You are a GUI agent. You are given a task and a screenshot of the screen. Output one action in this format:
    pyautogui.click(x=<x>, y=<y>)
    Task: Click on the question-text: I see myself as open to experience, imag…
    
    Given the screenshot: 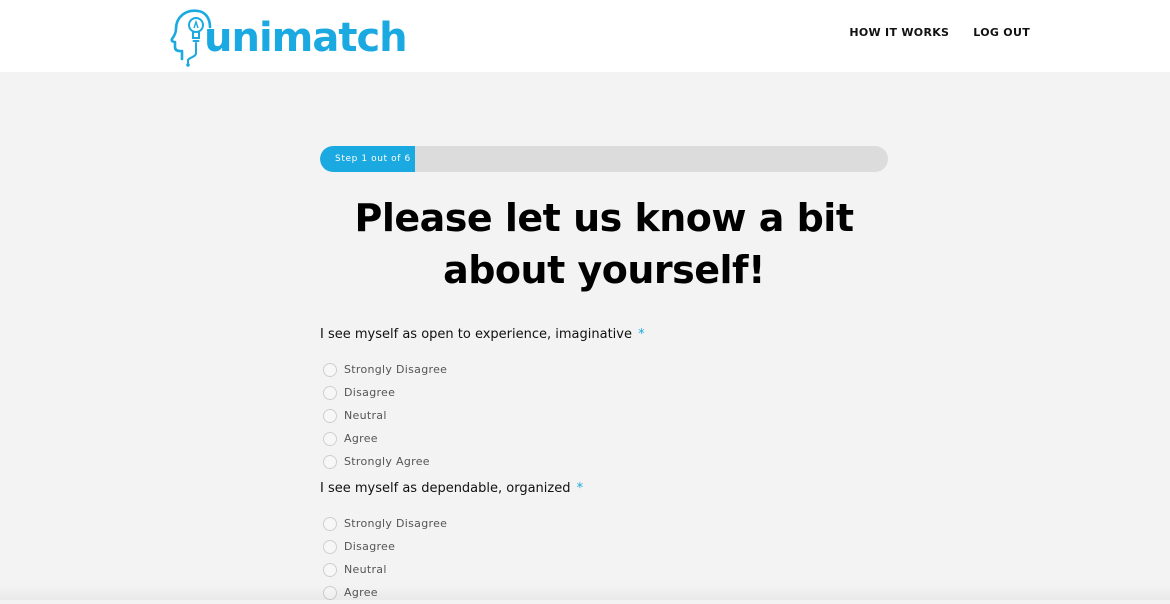 What is the action you would take?
    pyautogui.click(x=476, y=334)
    